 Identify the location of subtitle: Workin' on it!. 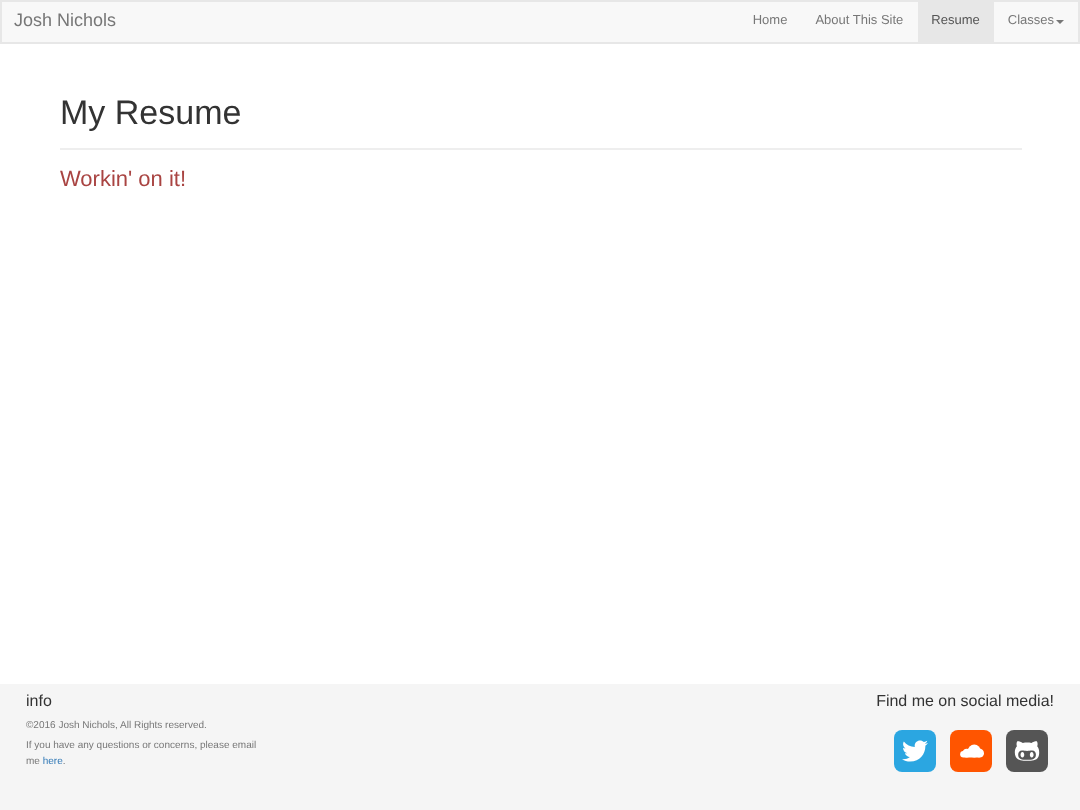
(124, 181).